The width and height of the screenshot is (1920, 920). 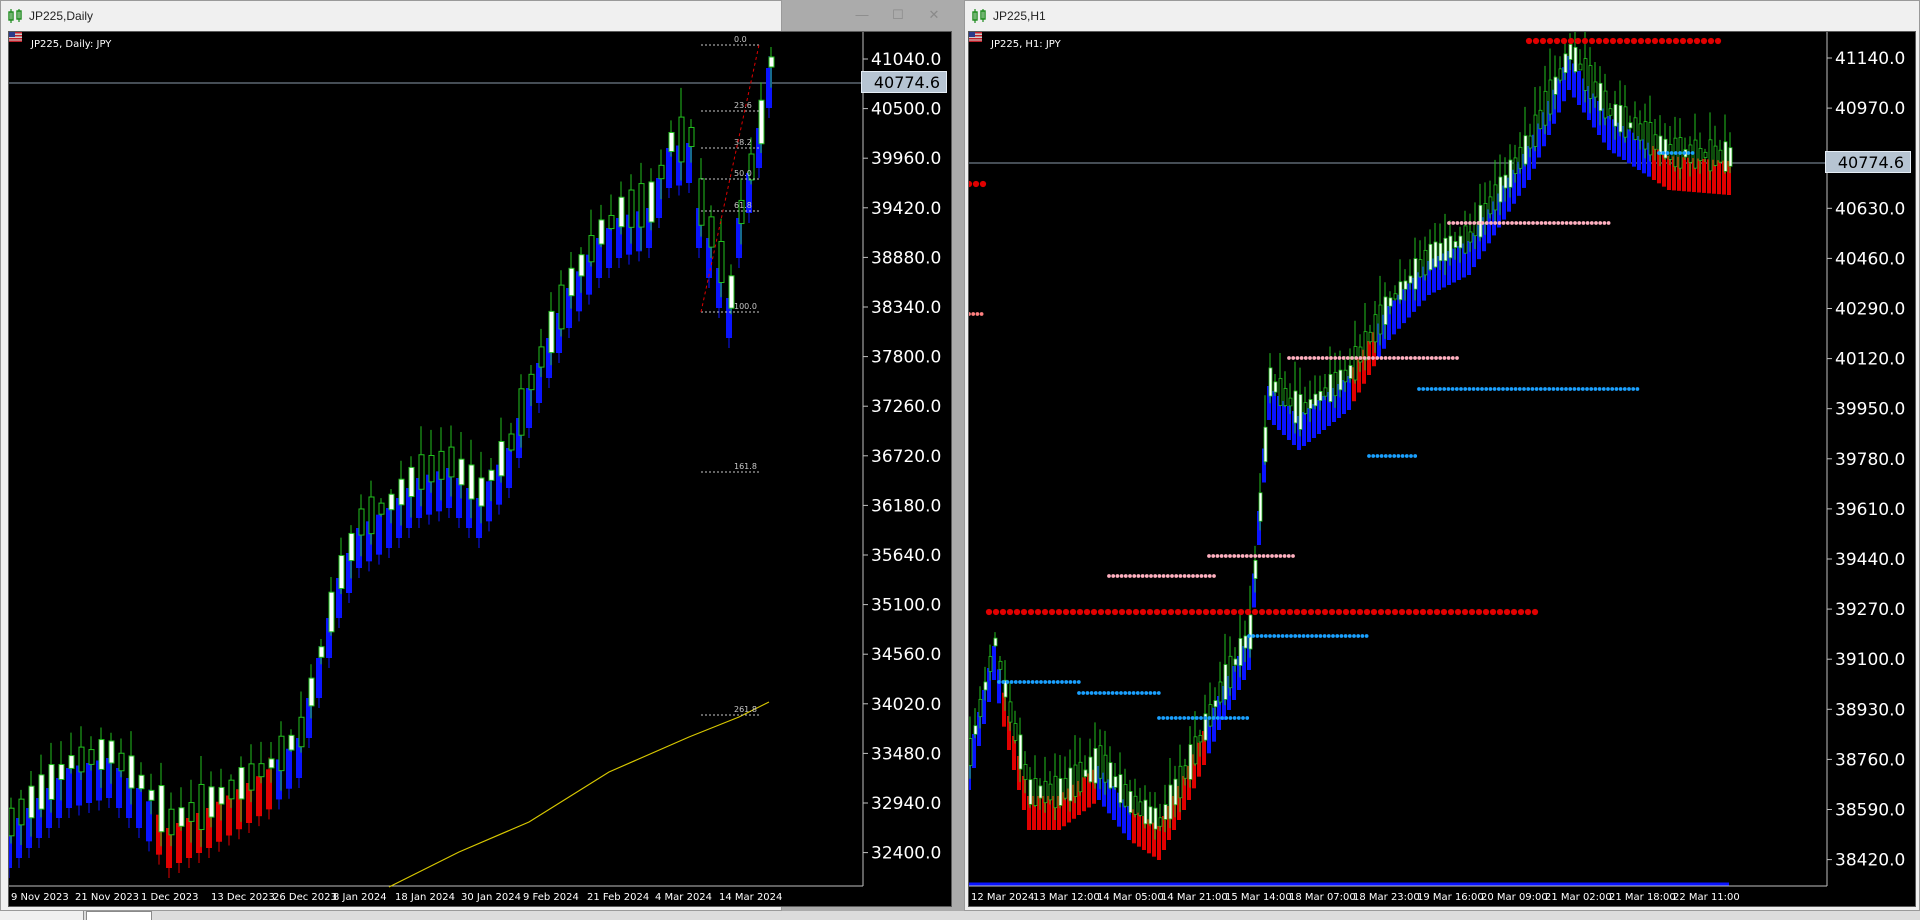 I want to click on h1-window-titlebar: JP225,H1, so click(x=1442, y=16).